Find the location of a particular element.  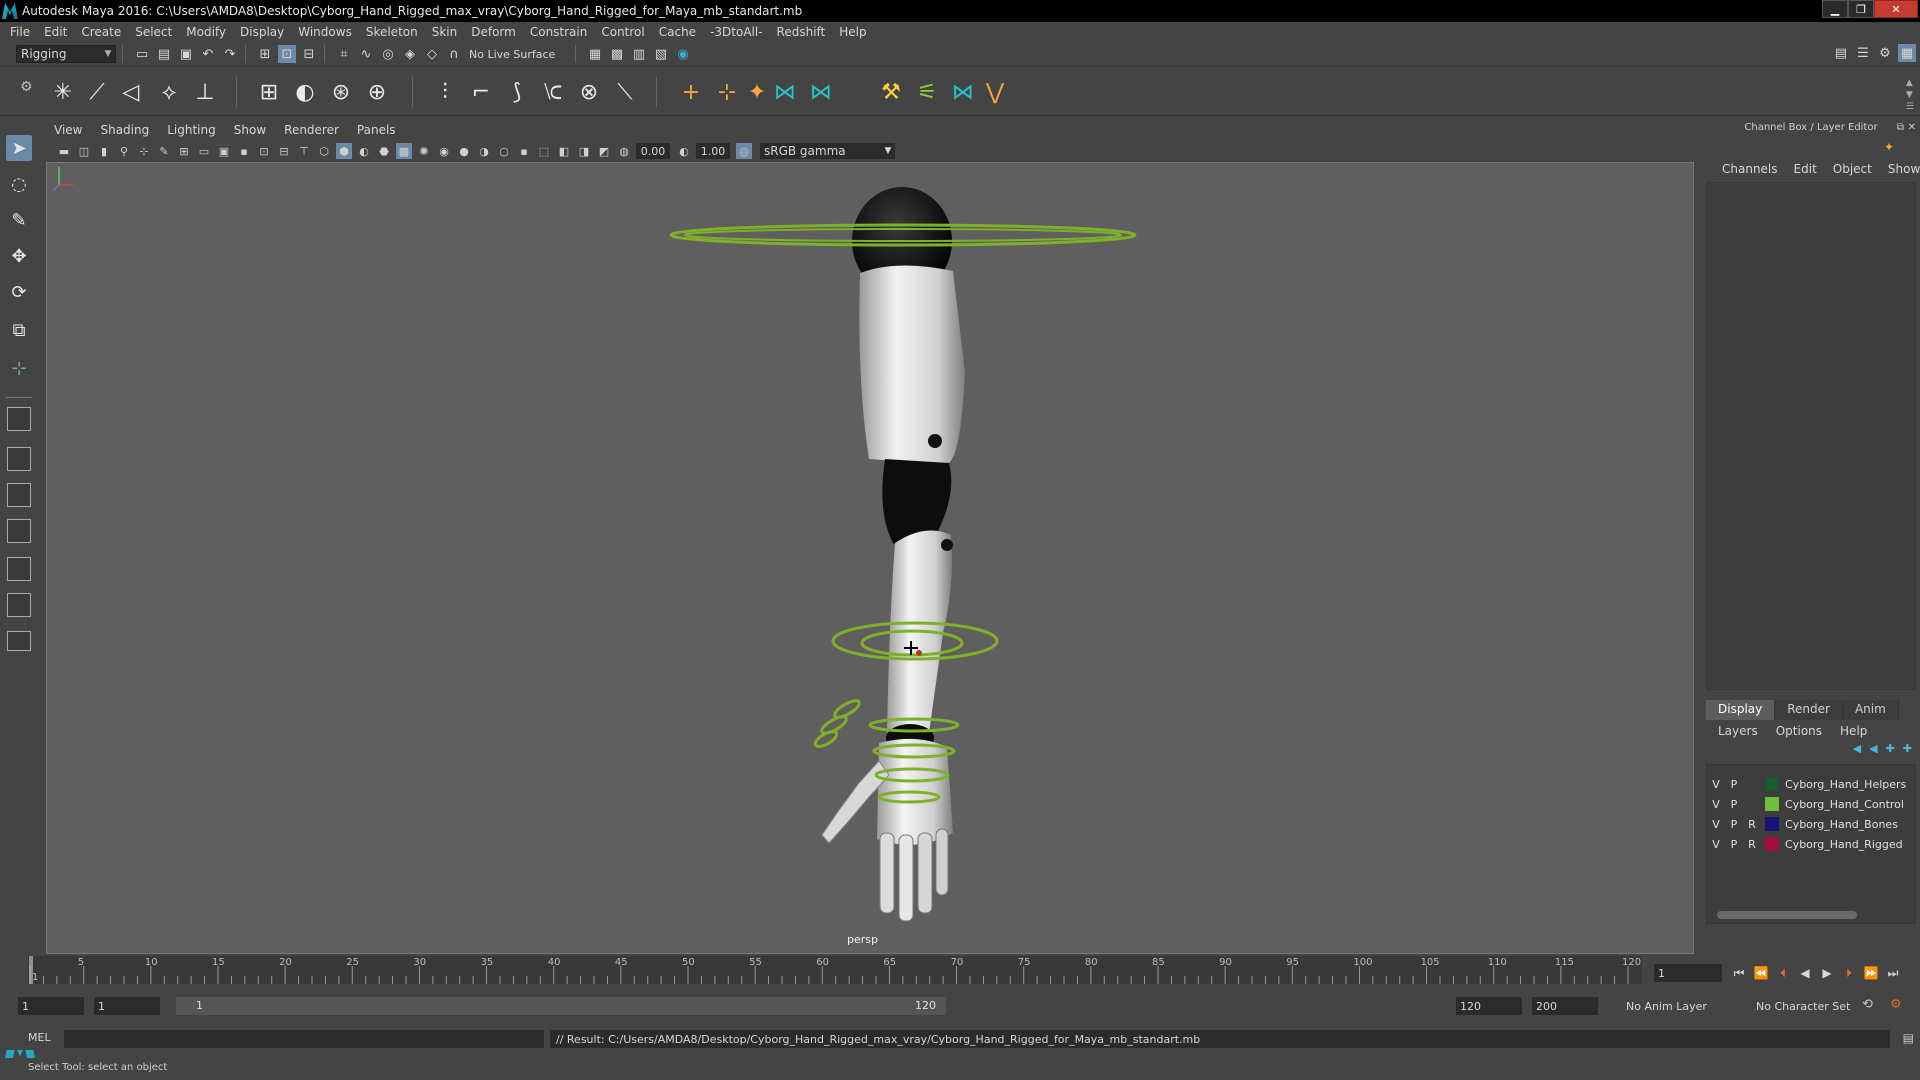

point-constraint-icon: + is located at coordinates (691, 92).